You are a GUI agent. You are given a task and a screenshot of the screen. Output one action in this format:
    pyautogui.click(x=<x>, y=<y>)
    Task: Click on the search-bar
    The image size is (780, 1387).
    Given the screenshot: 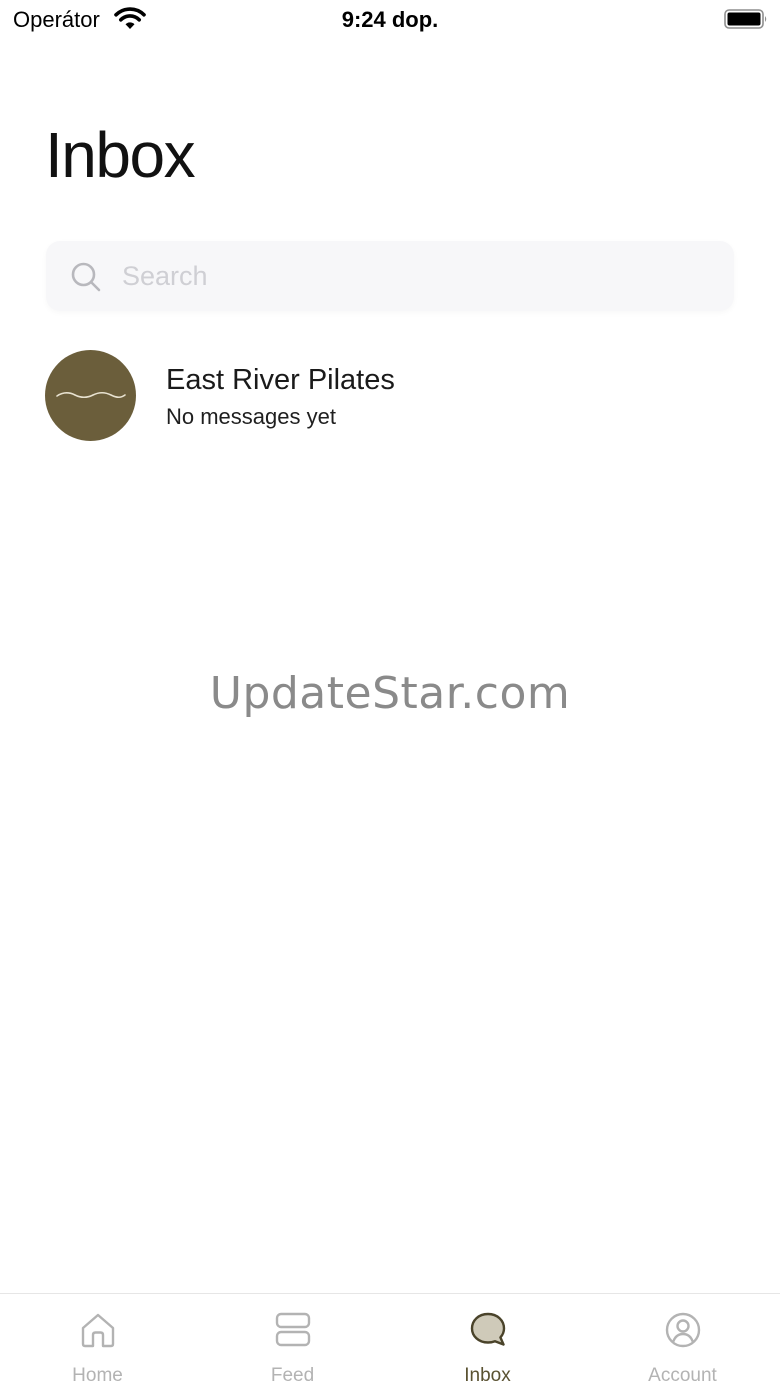 What is the action you would take?
    pyautogui.click(x=390, y=276)
    